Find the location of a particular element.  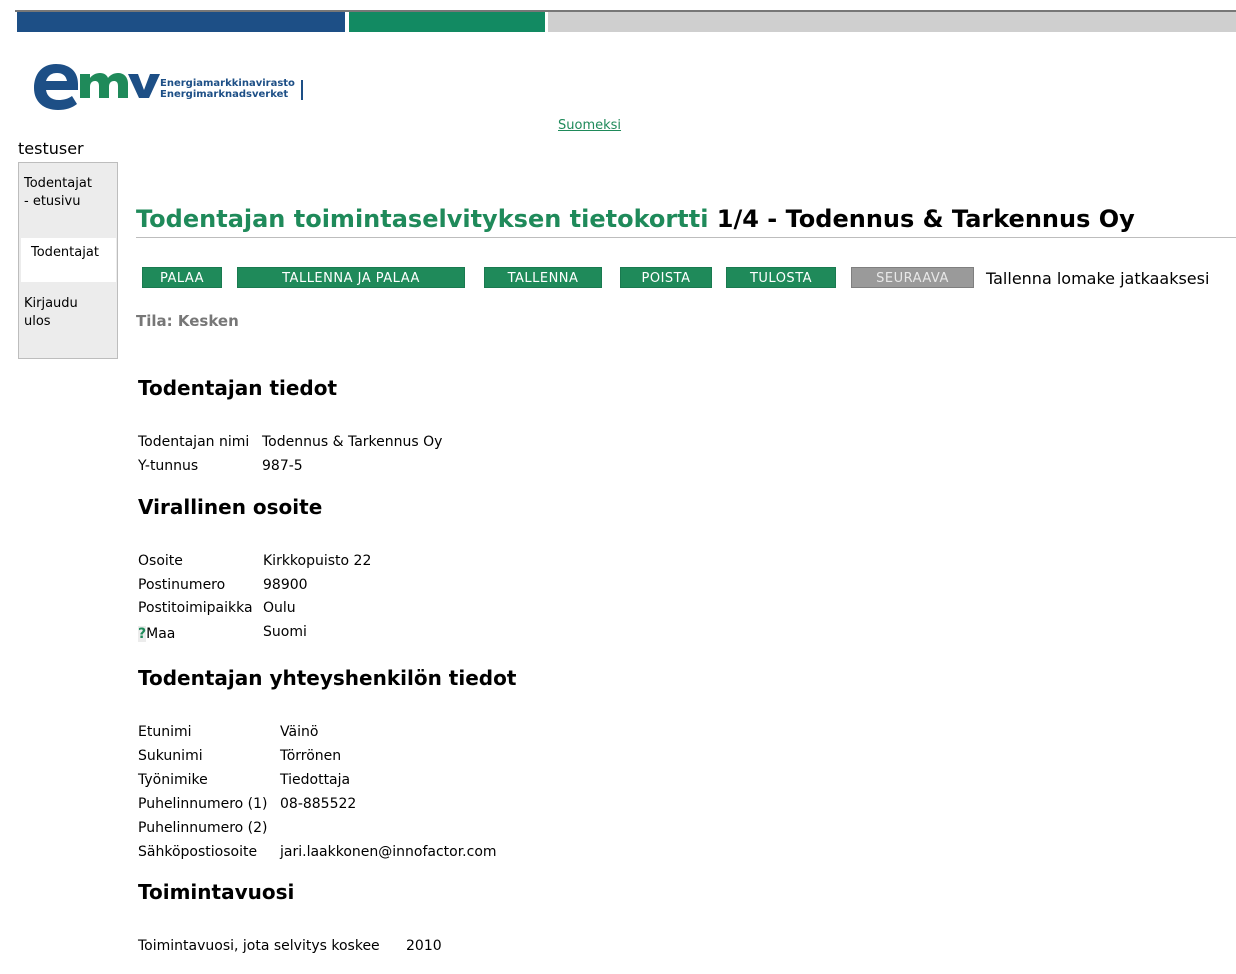

next-button: SEURAAVA is located at coordinates (912, 277).